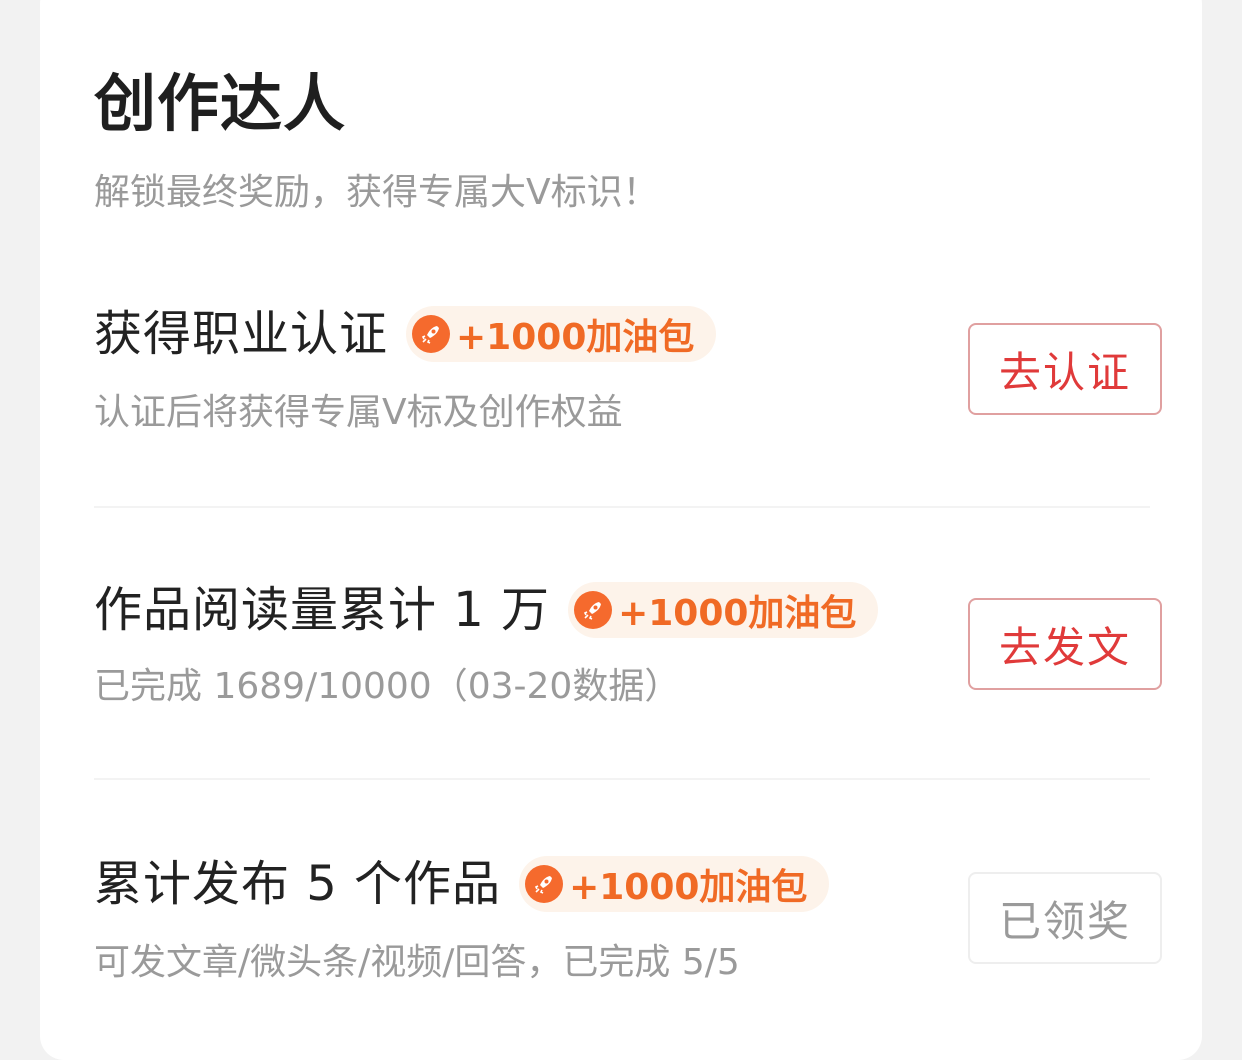 This screenshot has height=1060, width=1242. I want to click on task-description: 可发文章/微头条/视频/回答，已完成 5/5, so click(417, 962).